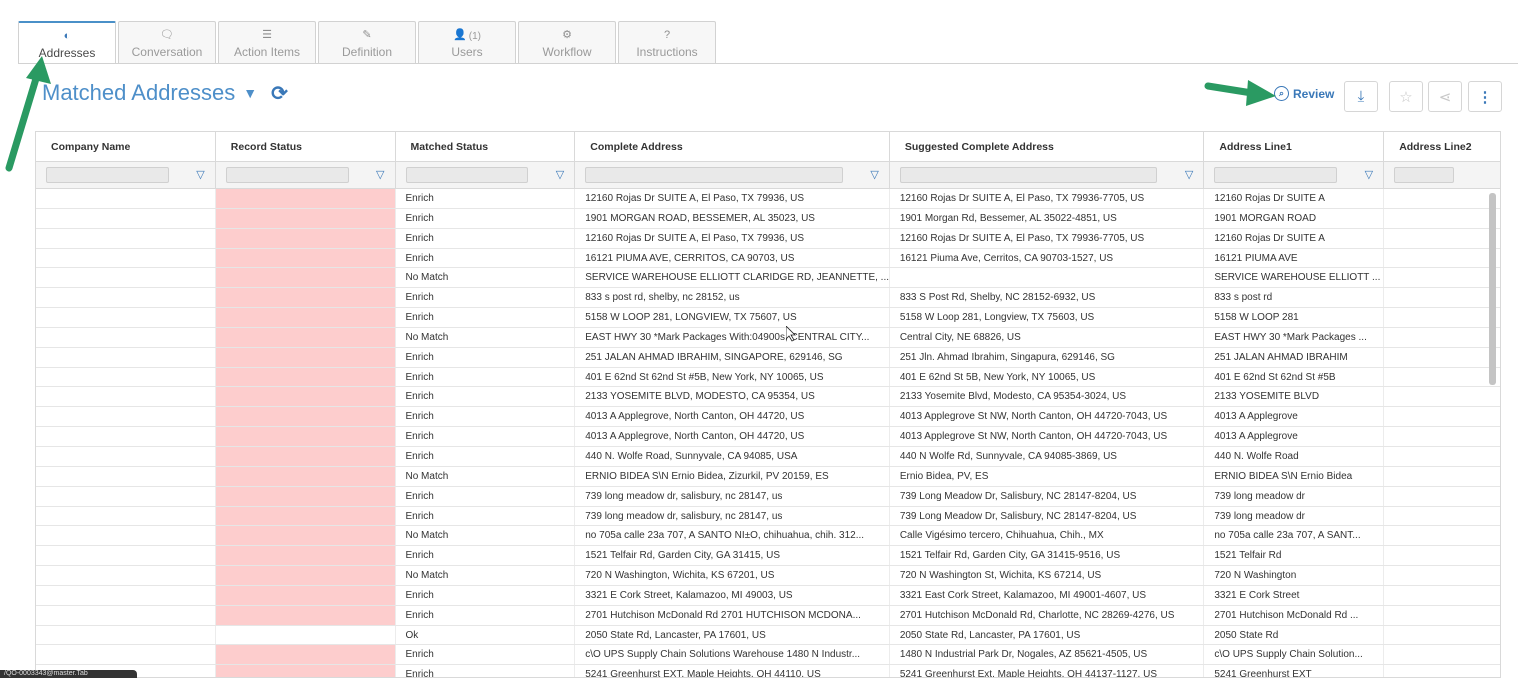 This screenshot has width=1536, height=678. I want to click on cell-complete-address: 2050 State Rd, Lancaster, PA 17601, US, so click(732, 635).